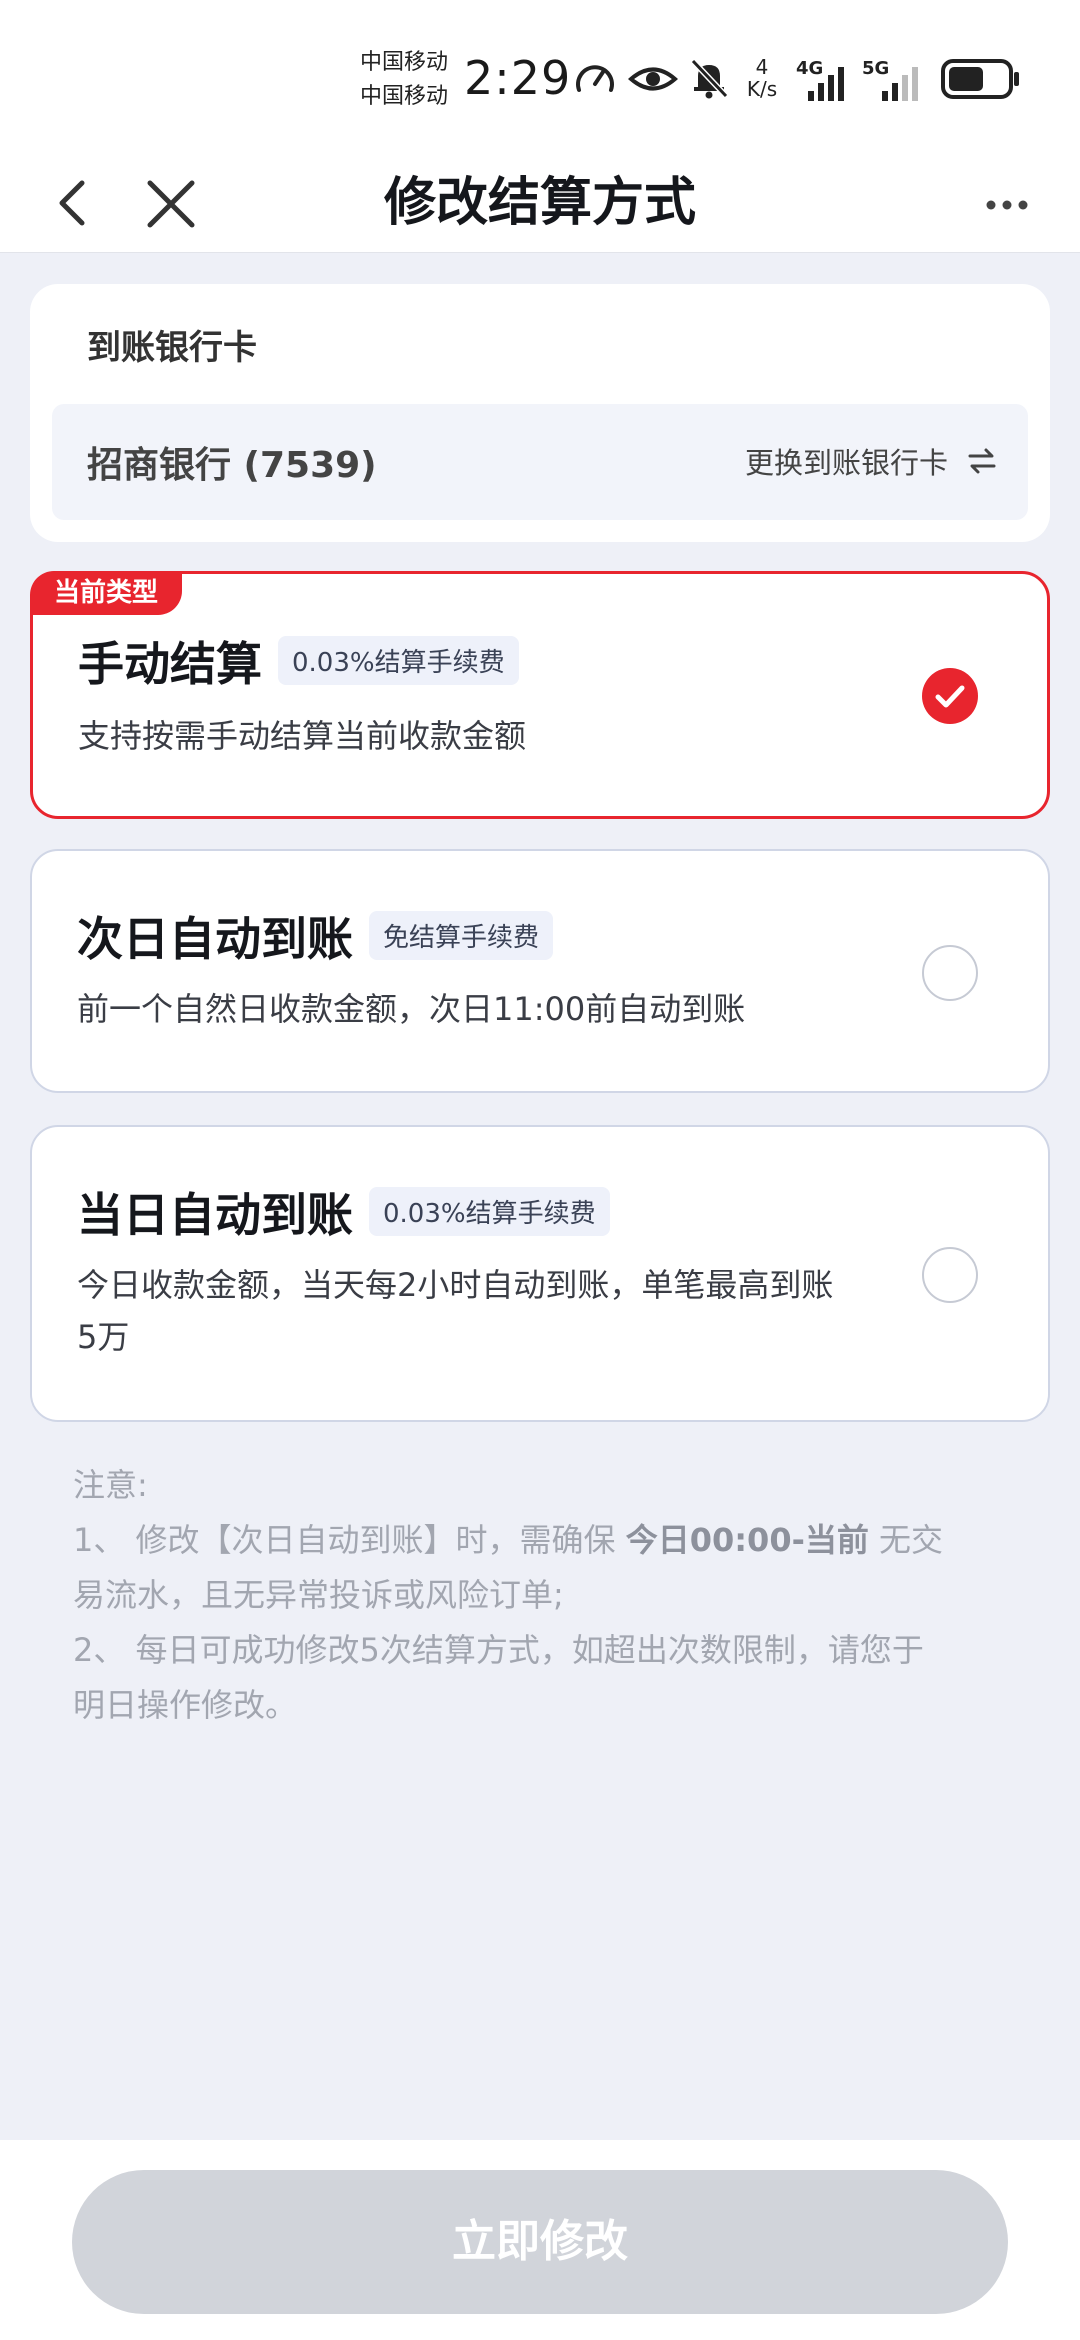 The width and height of the screenshot is (1080, 2340). Describe the element at coordinates (103, 1337) in the screenshot. I see `option-desc-line-2: 5万` at that location.